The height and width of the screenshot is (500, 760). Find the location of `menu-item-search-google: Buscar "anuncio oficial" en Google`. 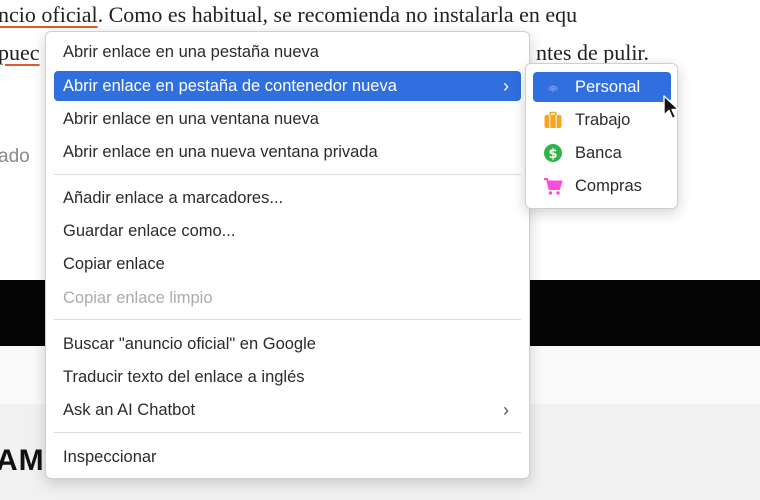

menu-item-search-google: Buscar "anuncio oficial" en Google is located at coordinates (287, 344).